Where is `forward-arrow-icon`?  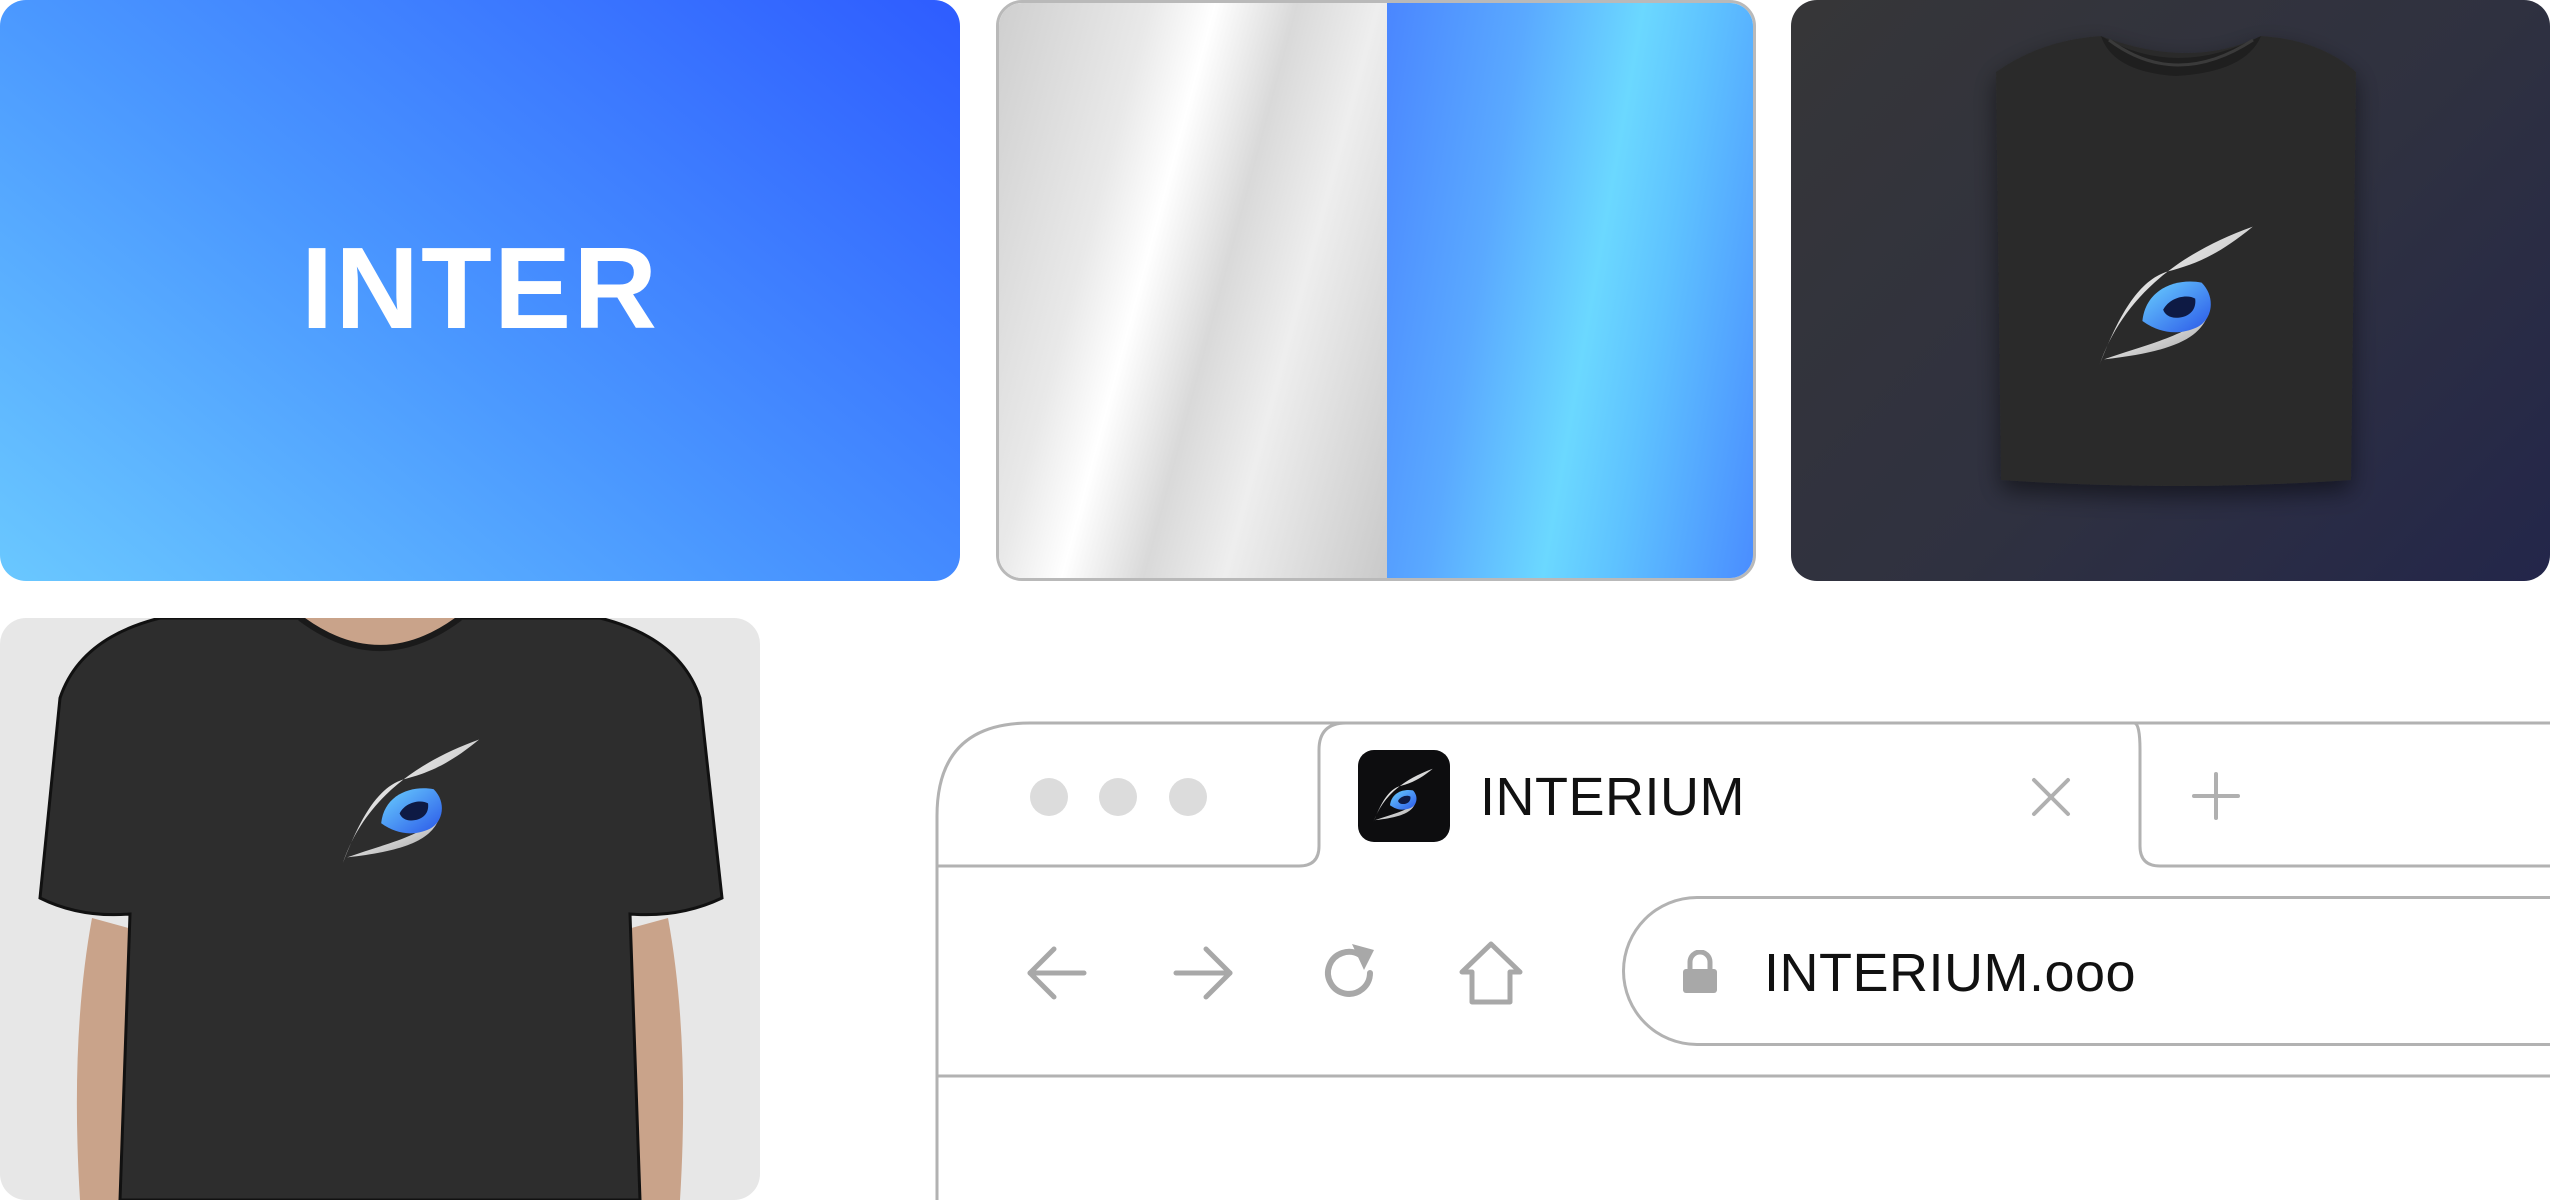
forward-arrow-icon is located at coordinates (1203, 973).